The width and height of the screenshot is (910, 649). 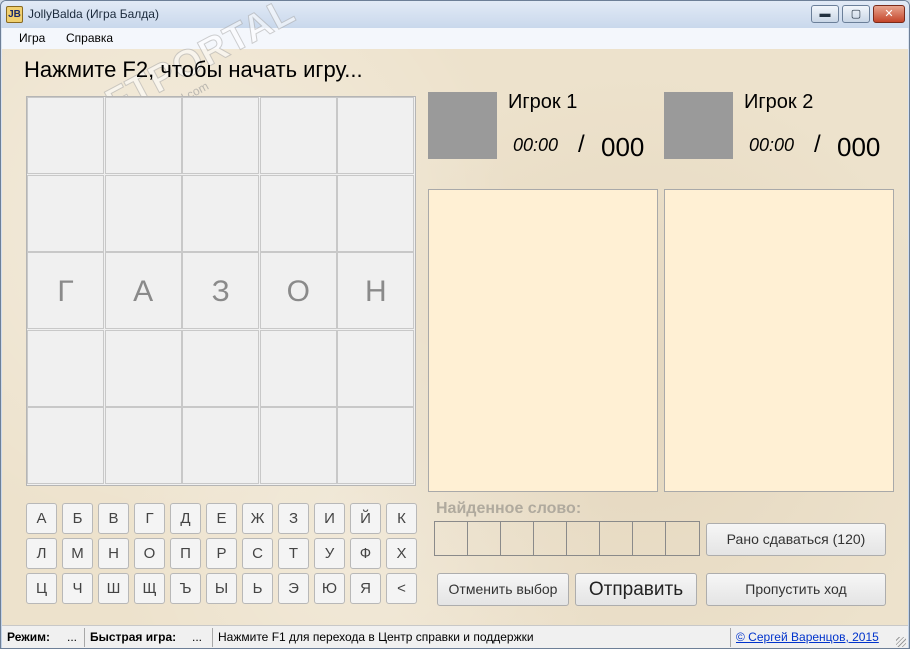 What do you see at coordinates (543, 340) in the screenshot?
I see `player-1-word-list` at bounding box center [543, 340].